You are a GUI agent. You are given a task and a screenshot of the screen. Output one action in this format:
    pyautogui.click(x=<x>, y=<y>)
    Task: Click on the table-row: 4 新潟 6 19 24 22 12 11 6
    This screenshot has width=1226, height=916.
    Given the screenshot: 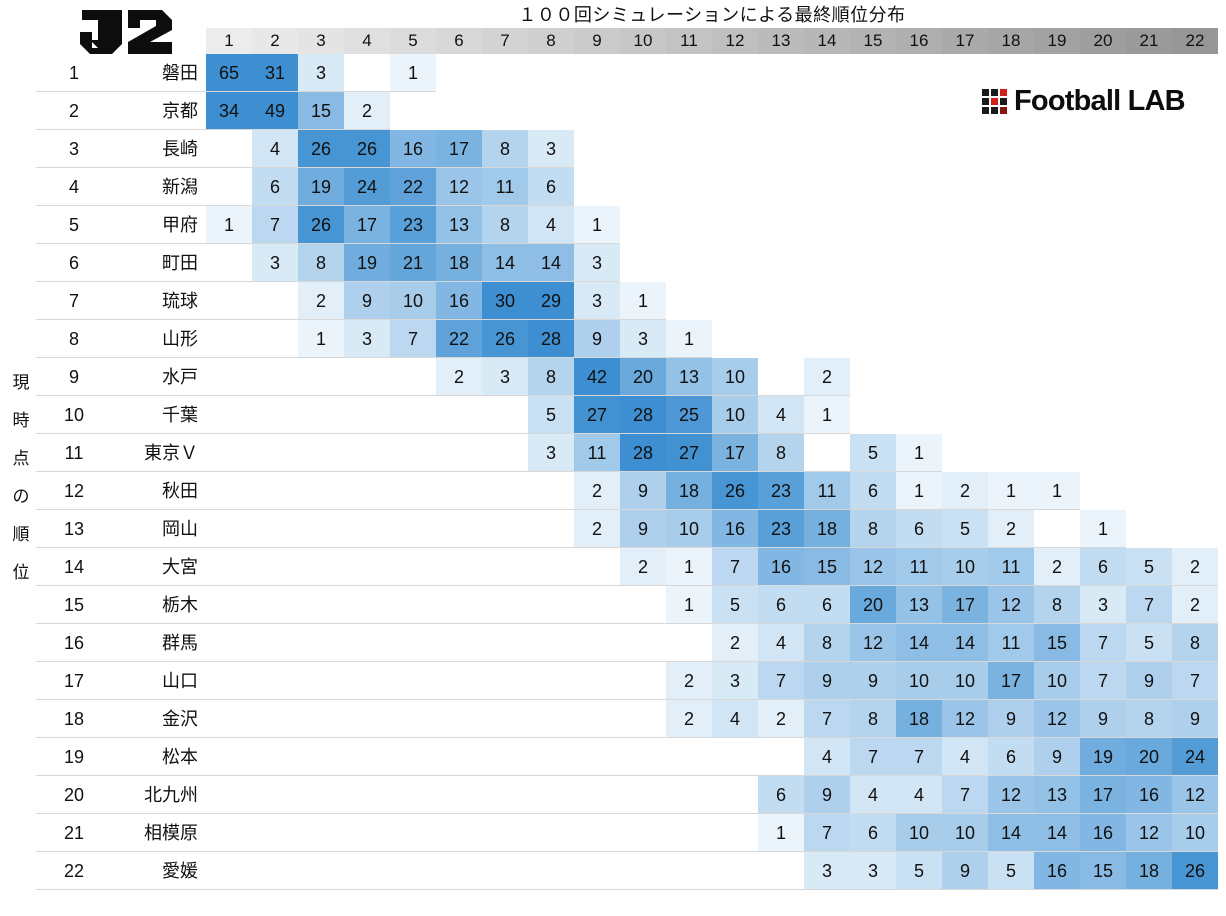 What is the action you would take?
    pyautogui.click(x=613, y=187)
    